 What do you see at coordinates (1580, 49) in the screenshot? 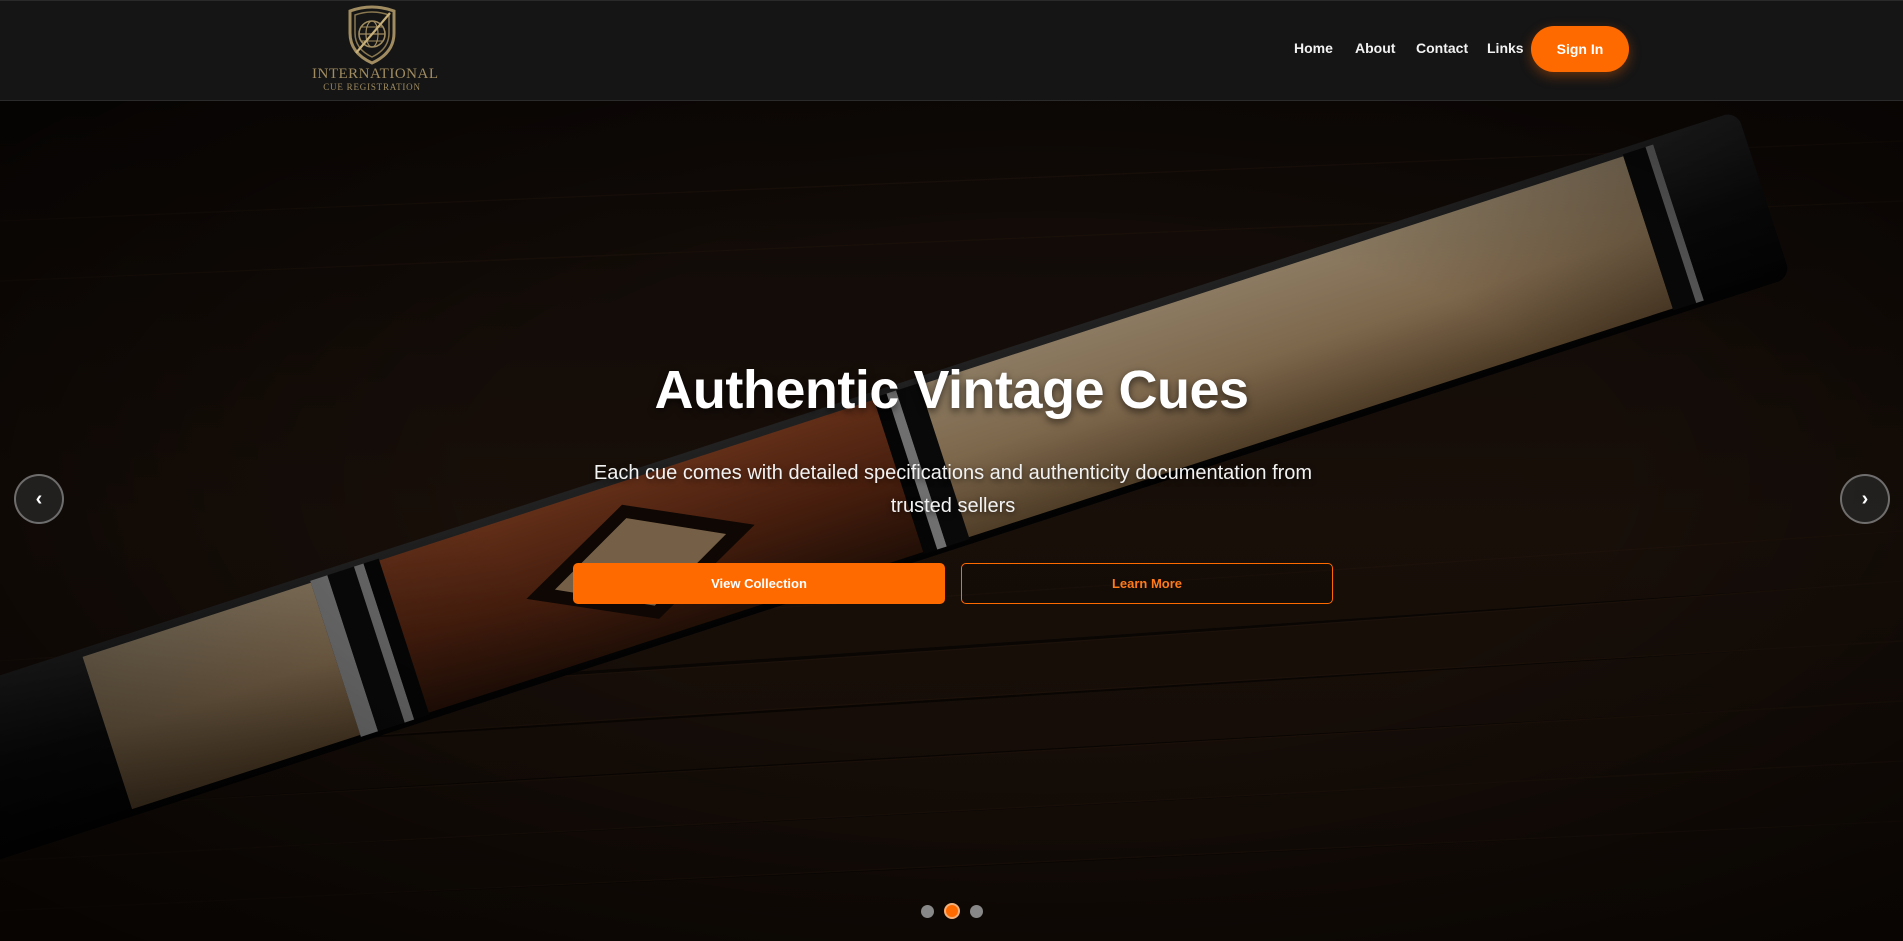
I see `sign-in-button: Sign In` at bounding box center [1580, 49].